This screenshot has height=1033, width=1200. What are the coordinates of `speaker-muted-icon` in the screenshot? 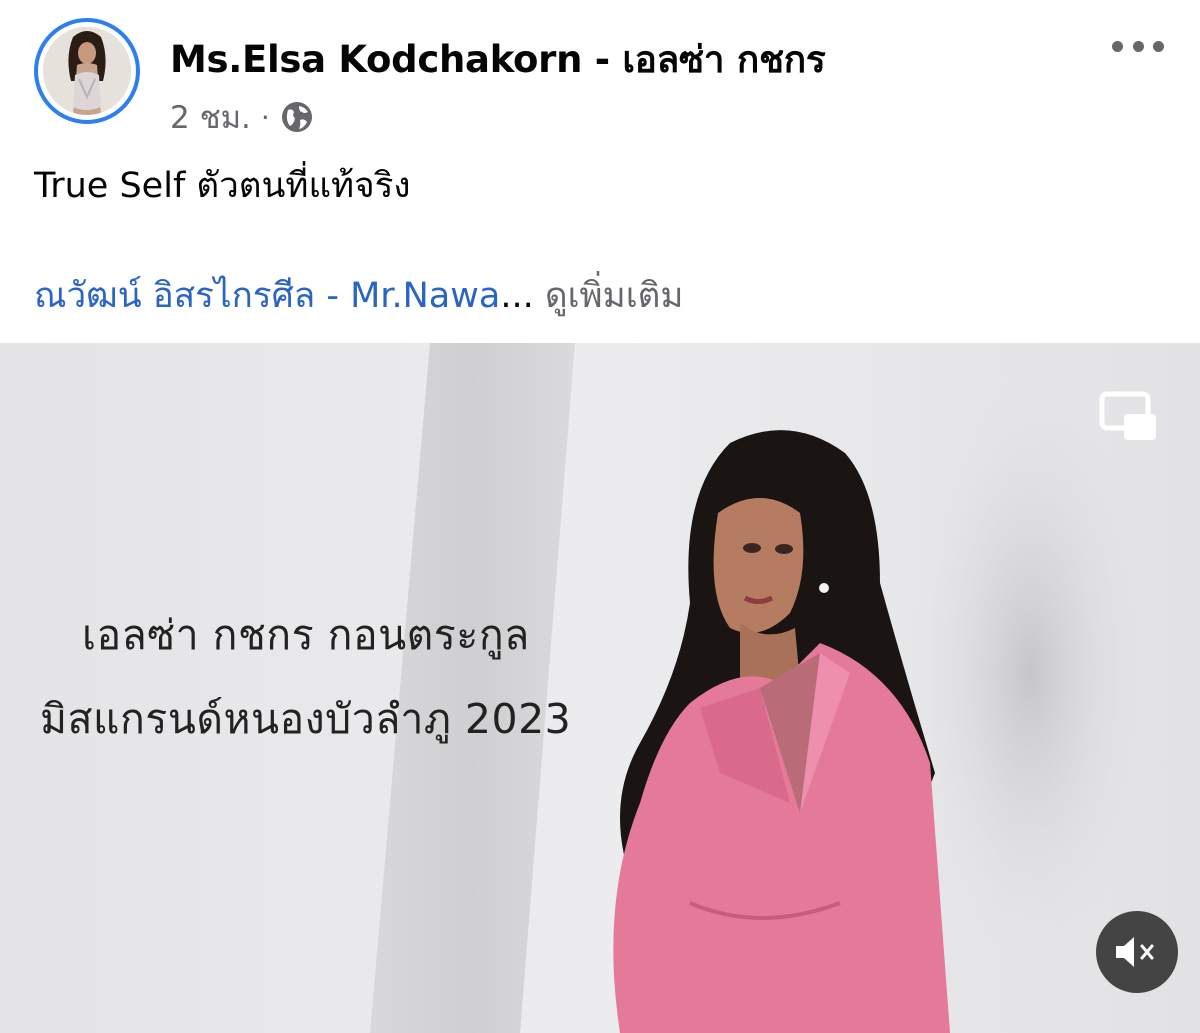 It's located at (1137, 952).